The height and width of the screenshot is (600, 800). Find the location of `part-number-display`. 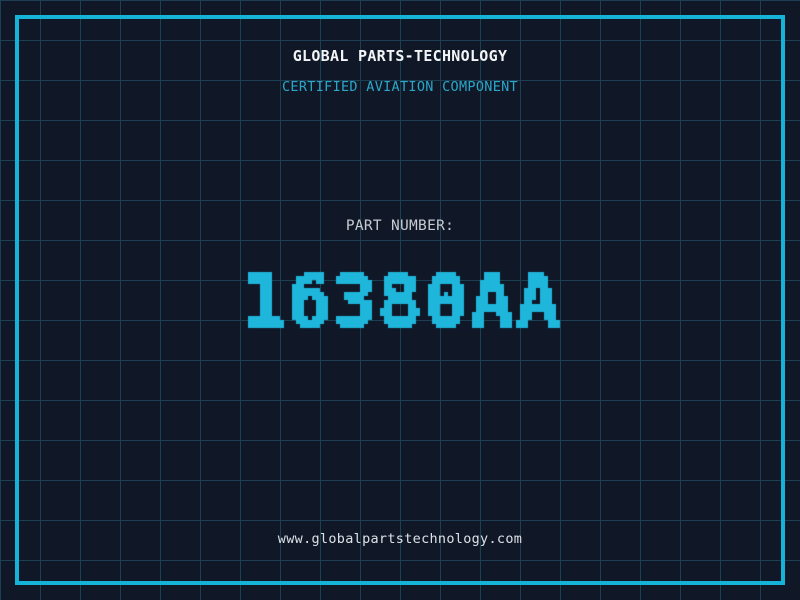

part-number-display is located at coordinates (400, 300).